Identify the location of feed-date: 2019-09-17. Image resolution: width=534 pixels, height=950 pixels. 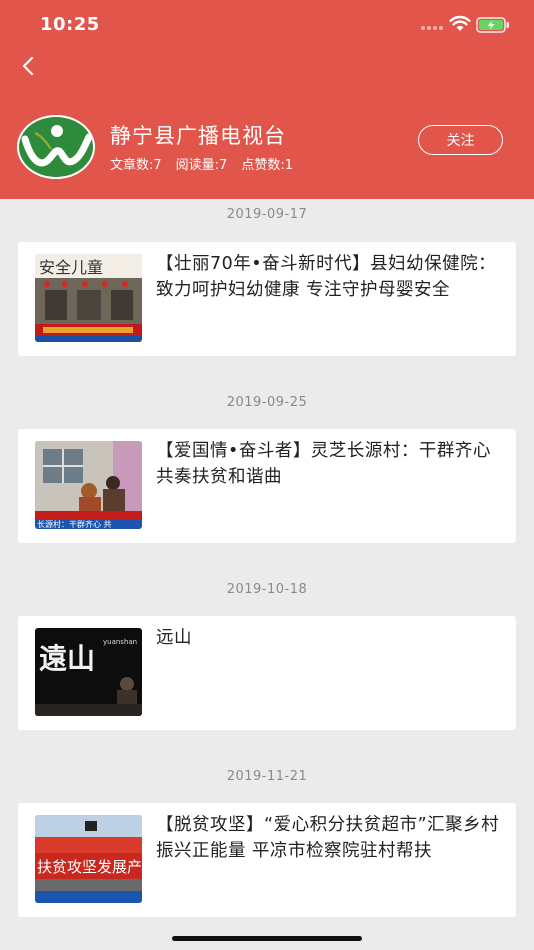
(267, 214).